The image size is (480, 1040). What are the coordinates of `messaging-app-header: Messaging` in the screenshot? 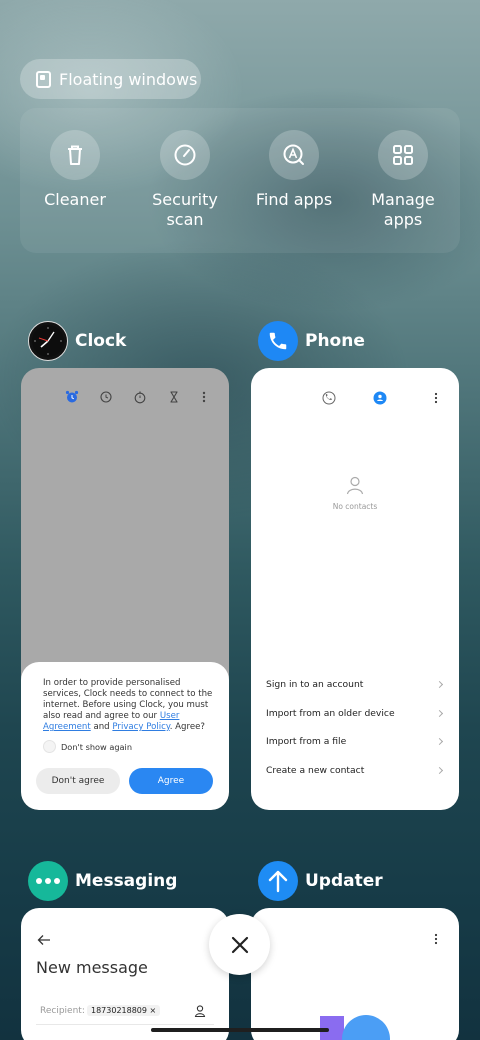 It's located at (102, 881).